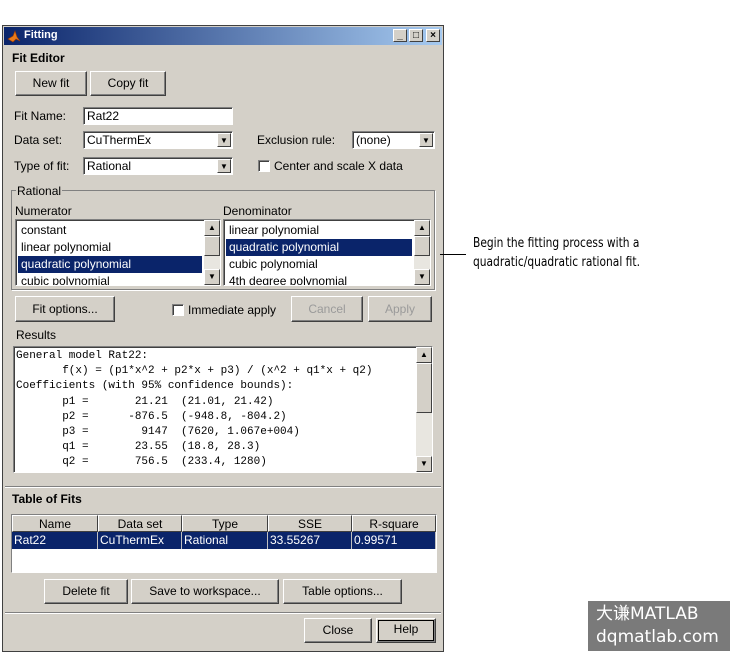 Image resolution: width=750 pixels, height=671 pixels. What do you see at coordinates (38, 140) in the screenshot?
I see `data-set-label: Data set:` at bounding box center [38, 140].